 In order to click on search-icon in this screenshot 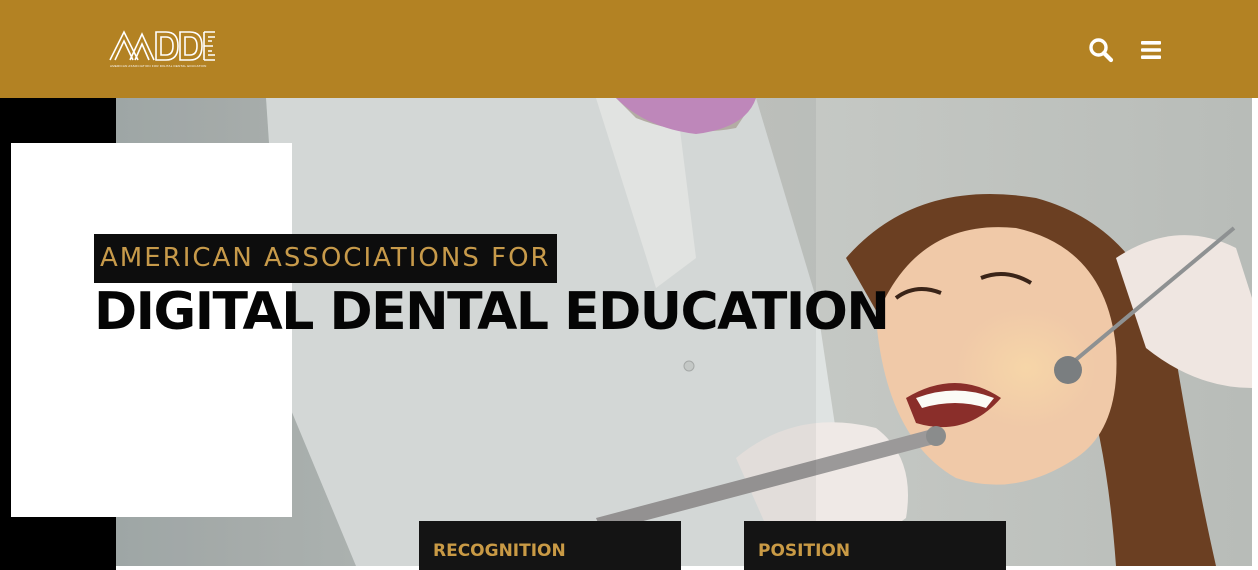, I will do `click(1101, 50)`.